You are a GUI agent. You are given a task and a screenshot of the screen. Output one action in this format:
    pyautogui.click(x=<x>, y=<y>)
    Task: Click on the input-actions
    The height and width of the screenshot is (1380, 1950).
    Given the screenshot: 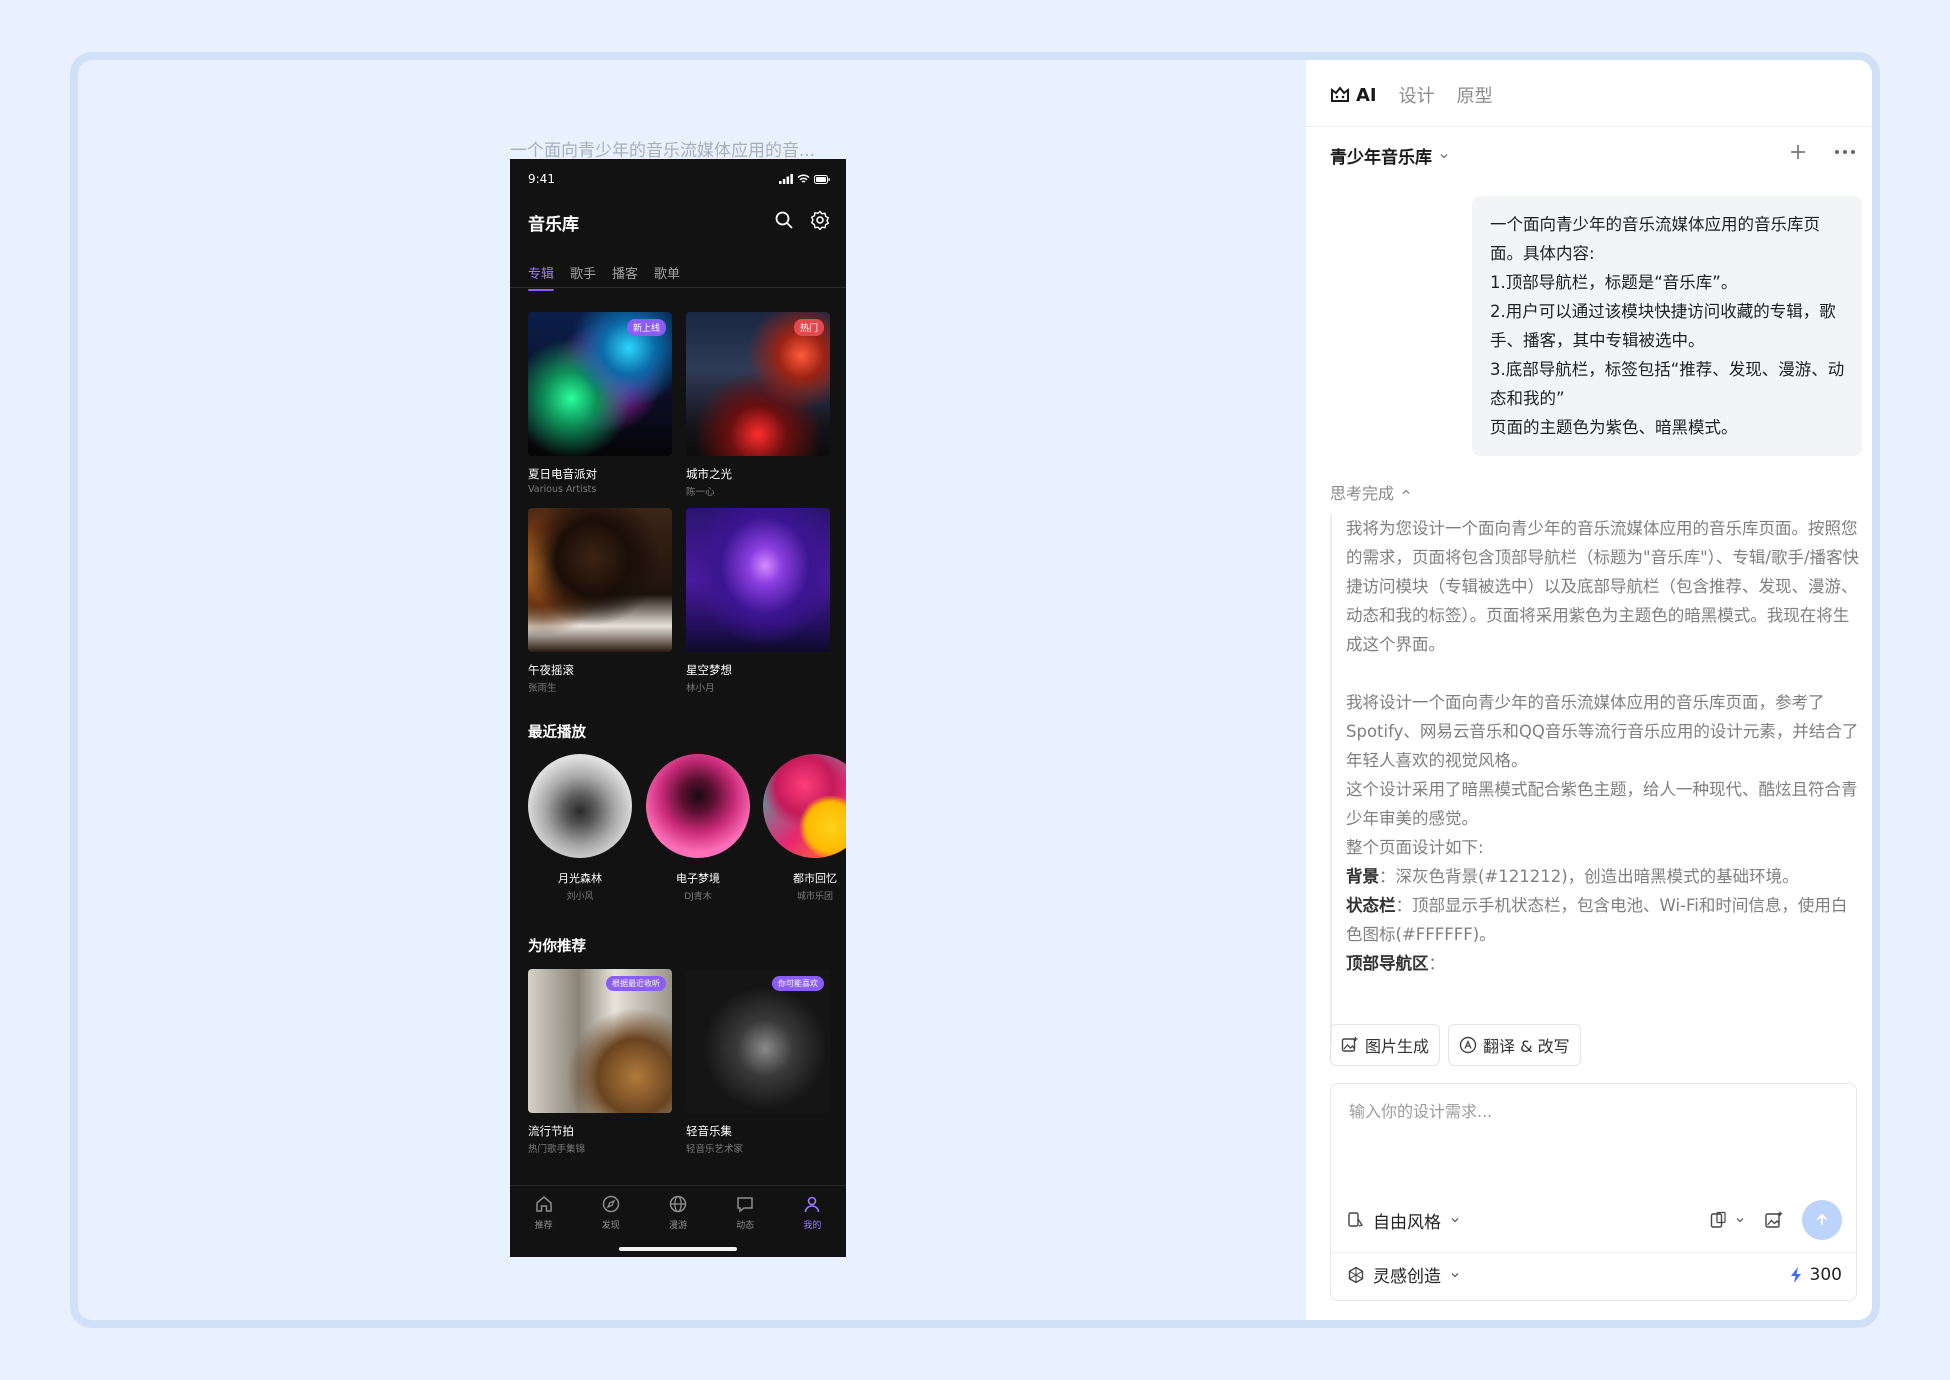 What is the action you would take?
    pyautogui.click(x=1776, y=1220)
    